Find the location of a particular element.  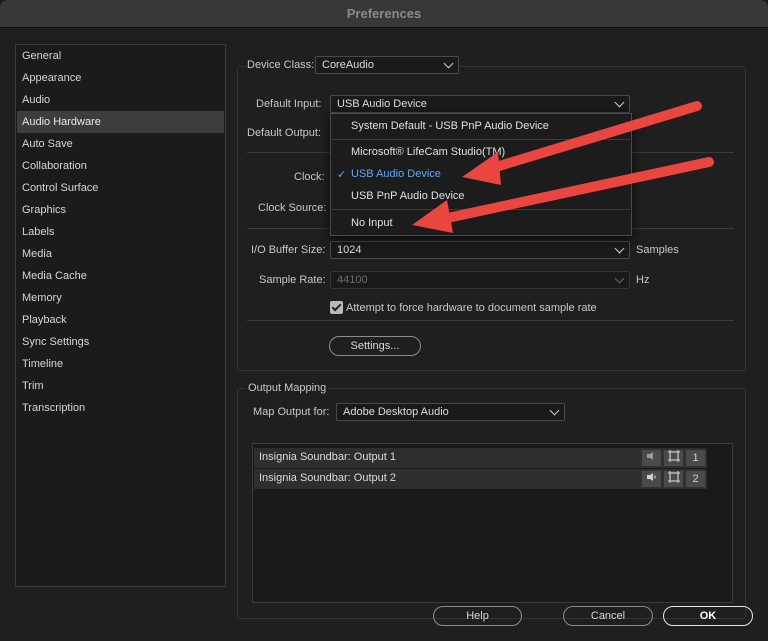

sidebar-item-playback: Playback is located at coordinates (120, 320).